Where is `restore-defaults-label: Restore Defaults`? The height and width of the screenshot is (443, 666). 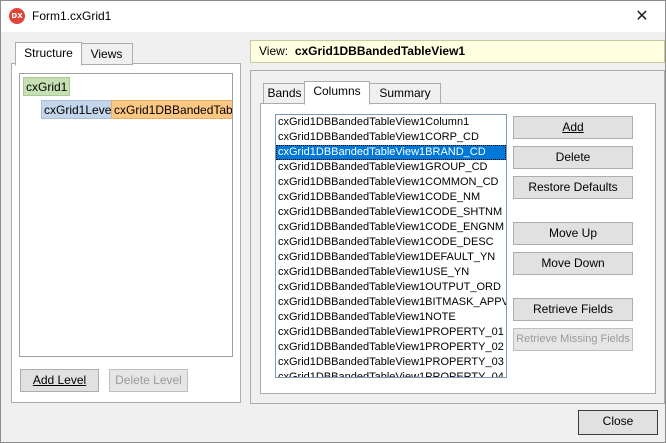 restore-defaults-label: Restore Defaults is located at coordinates (573, 187).